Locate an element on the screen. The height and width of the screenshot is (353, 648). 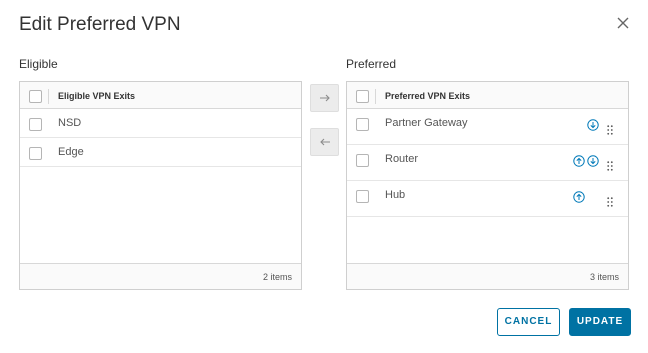
preferred-list-header: Preferred VPN Exits is located at coordinates (487, 95).